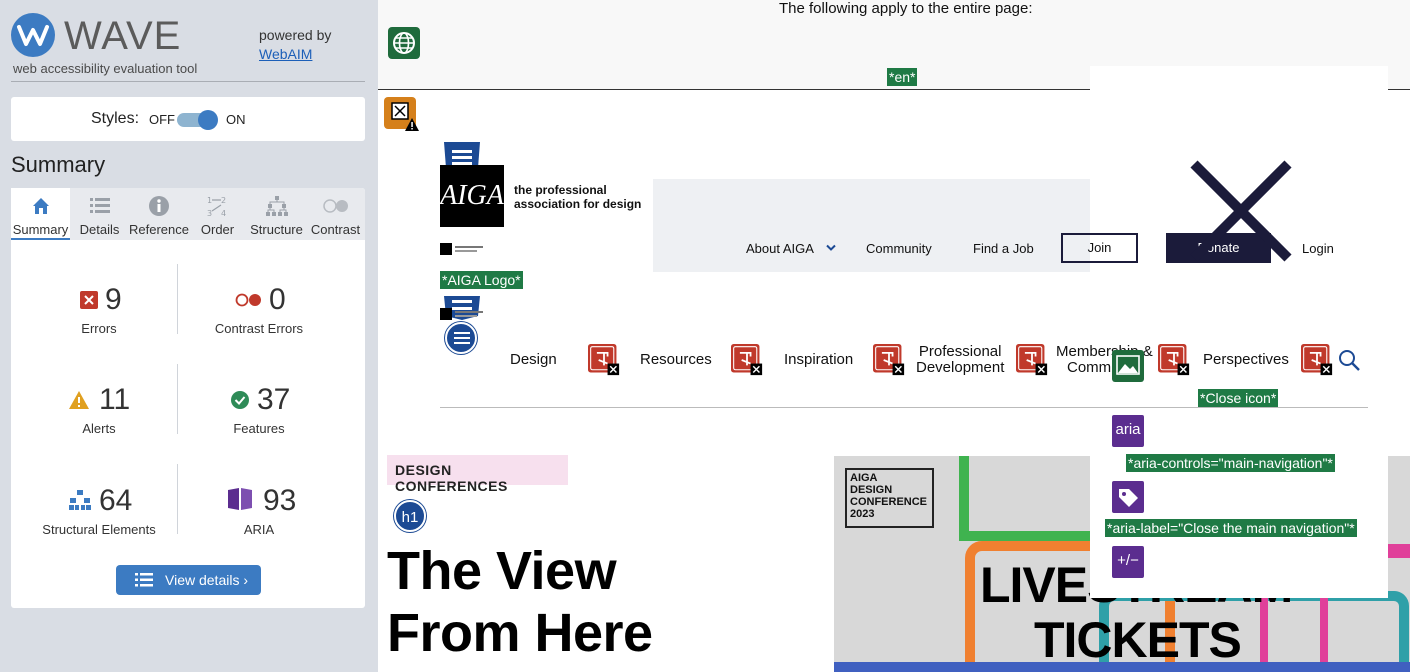 The width and height of the screenshot is (1410, 672). I want to click on info-icon, so click(158, 206).